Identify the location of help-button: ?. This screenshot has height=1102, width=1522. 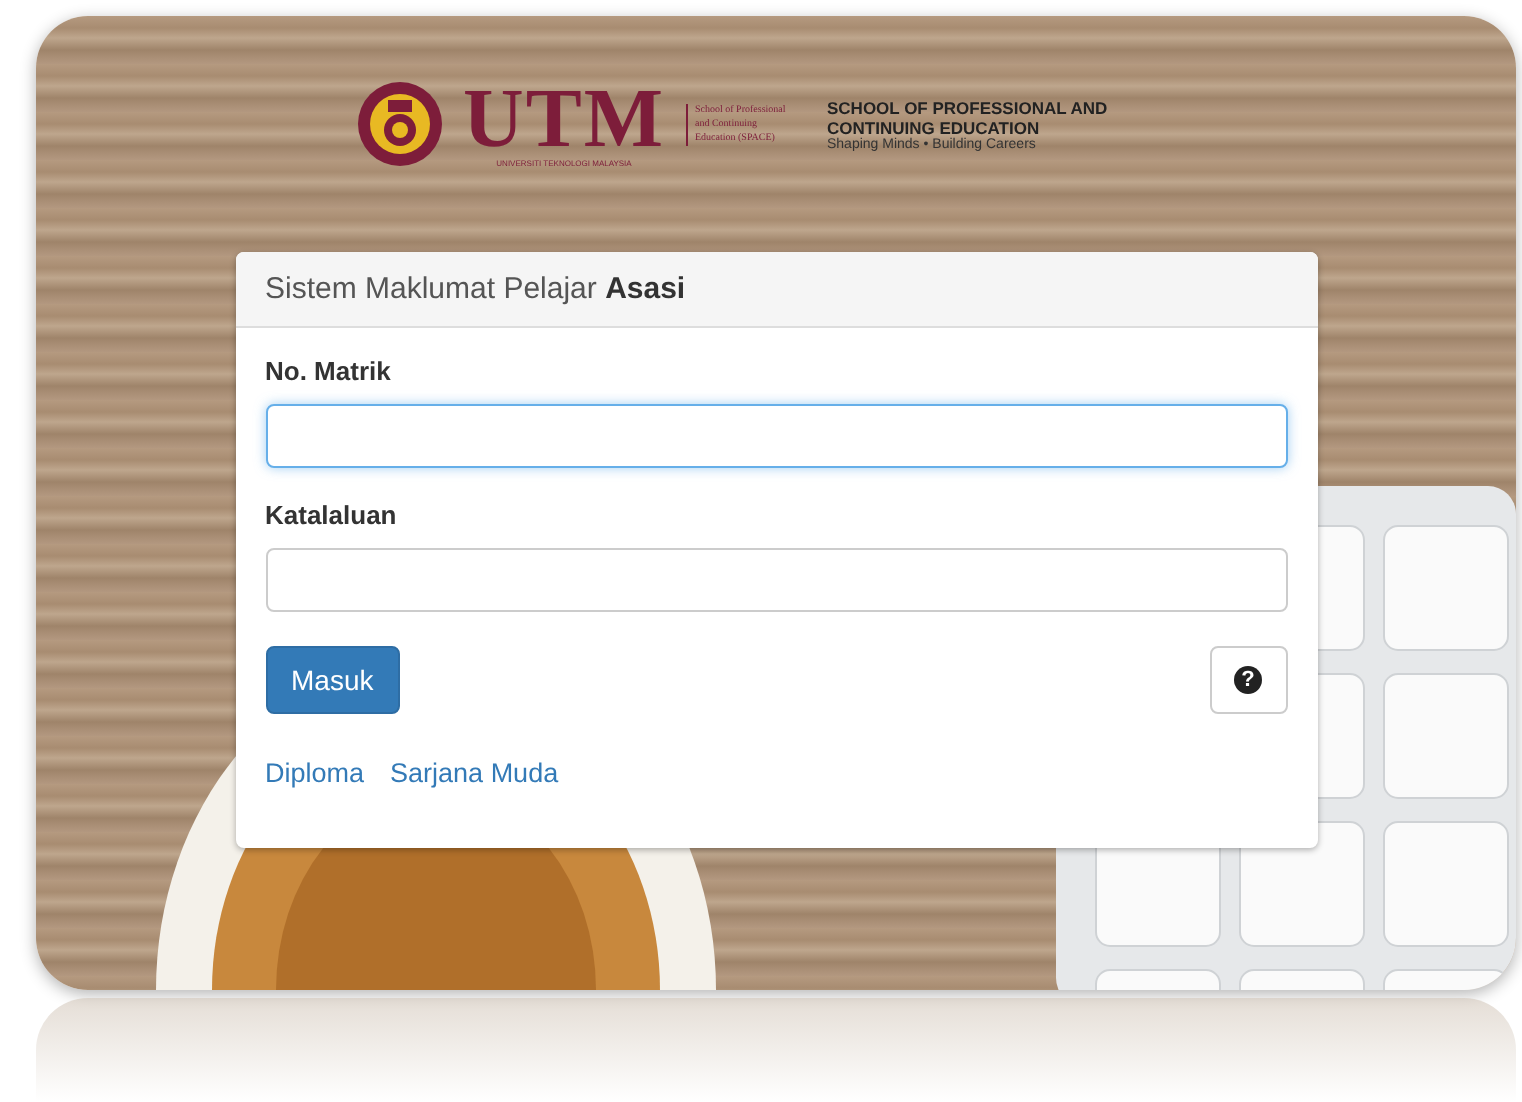
(1248, 680).